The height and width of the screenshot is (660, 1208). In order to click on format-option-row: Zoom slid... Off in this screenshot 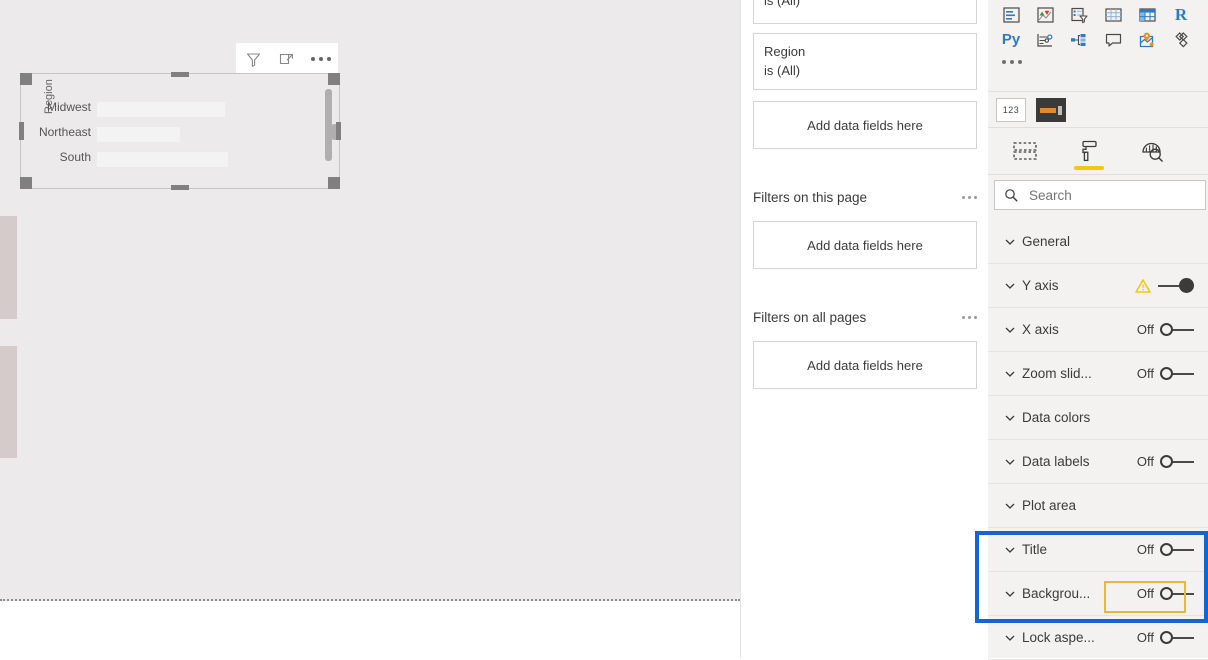, I will do `click(1098, 374)`.